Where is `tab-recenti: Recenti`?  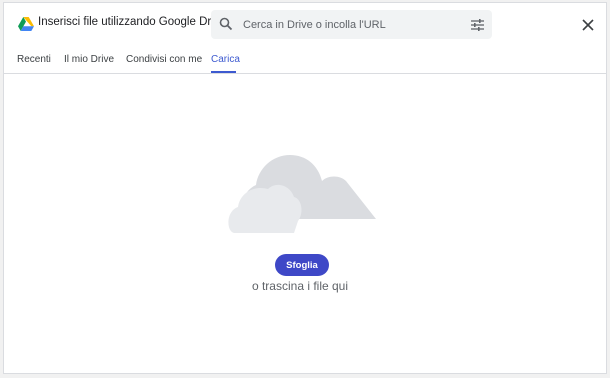 tab-recenti: Recenti is located at coordinates (34, 59).